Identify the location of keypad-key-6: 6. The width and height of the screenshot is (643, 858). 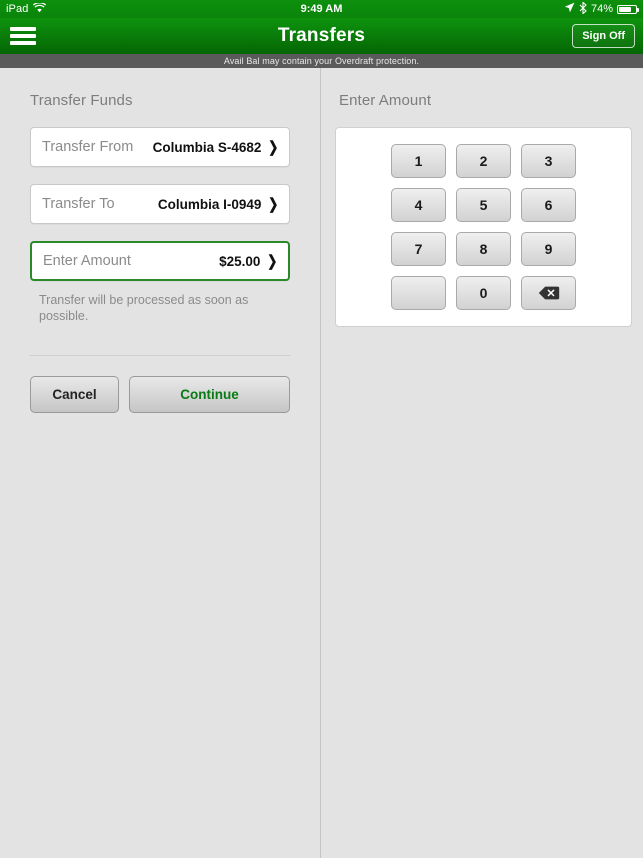
(548, 205).